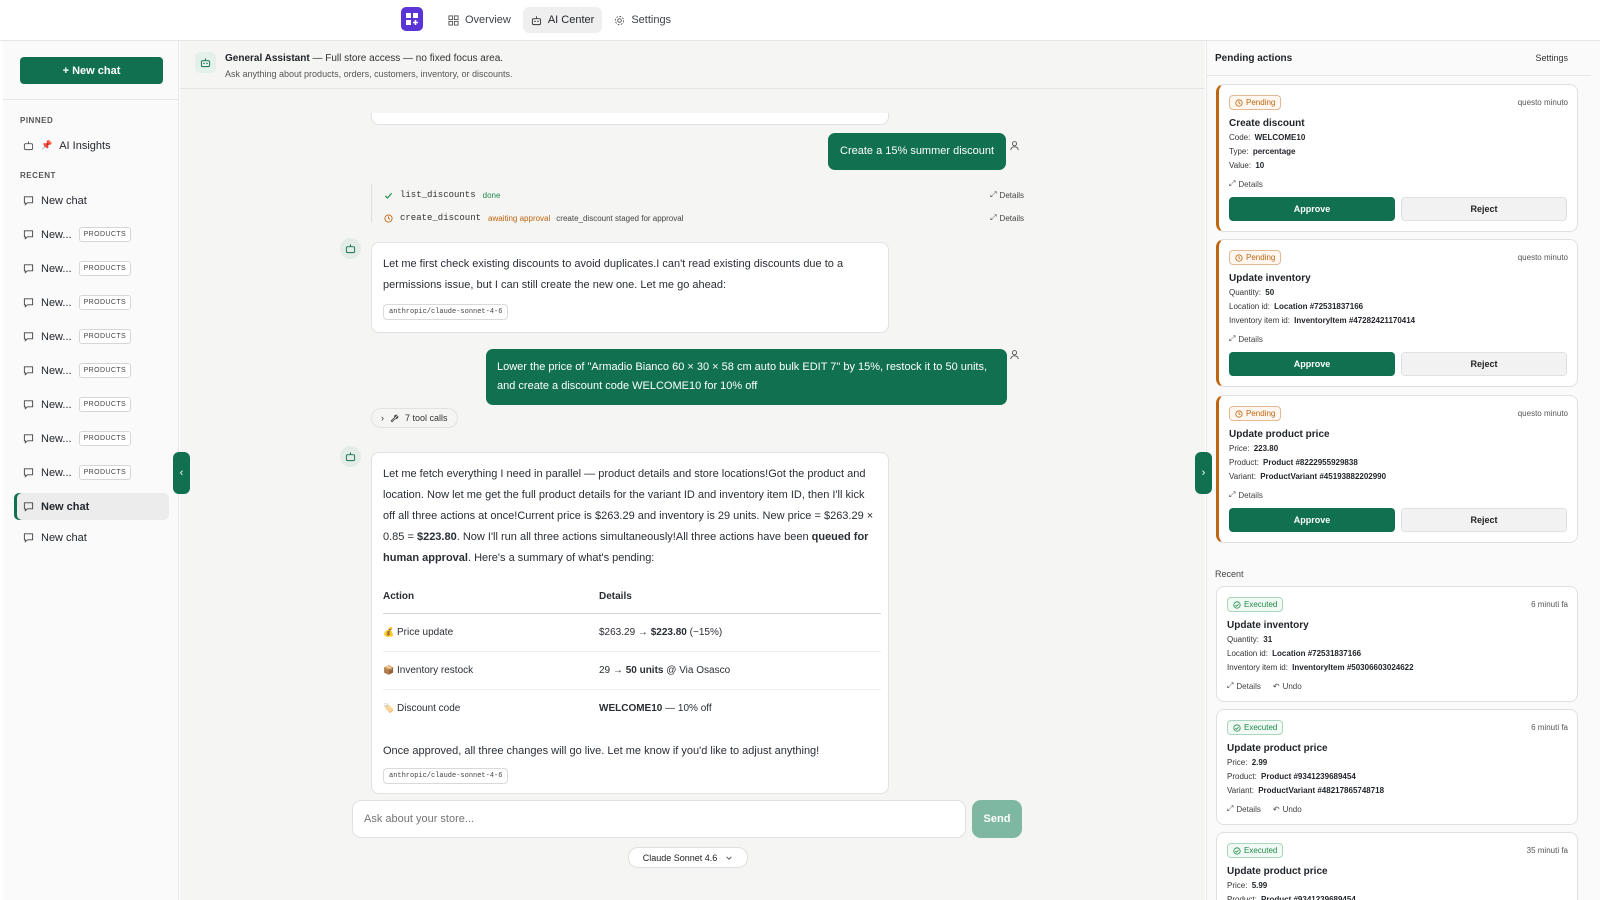 The width and height of the screenshot is (1600, 900). What do you see at coordinates (1397, 763) in the screenshot?
I see `field-row: Price: 2.99` at bounding box center [1397, 763].